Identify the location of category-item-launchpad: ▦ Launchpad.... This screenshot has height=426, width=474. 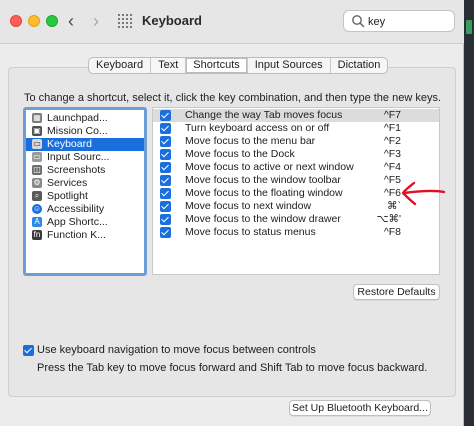
(85, 118).